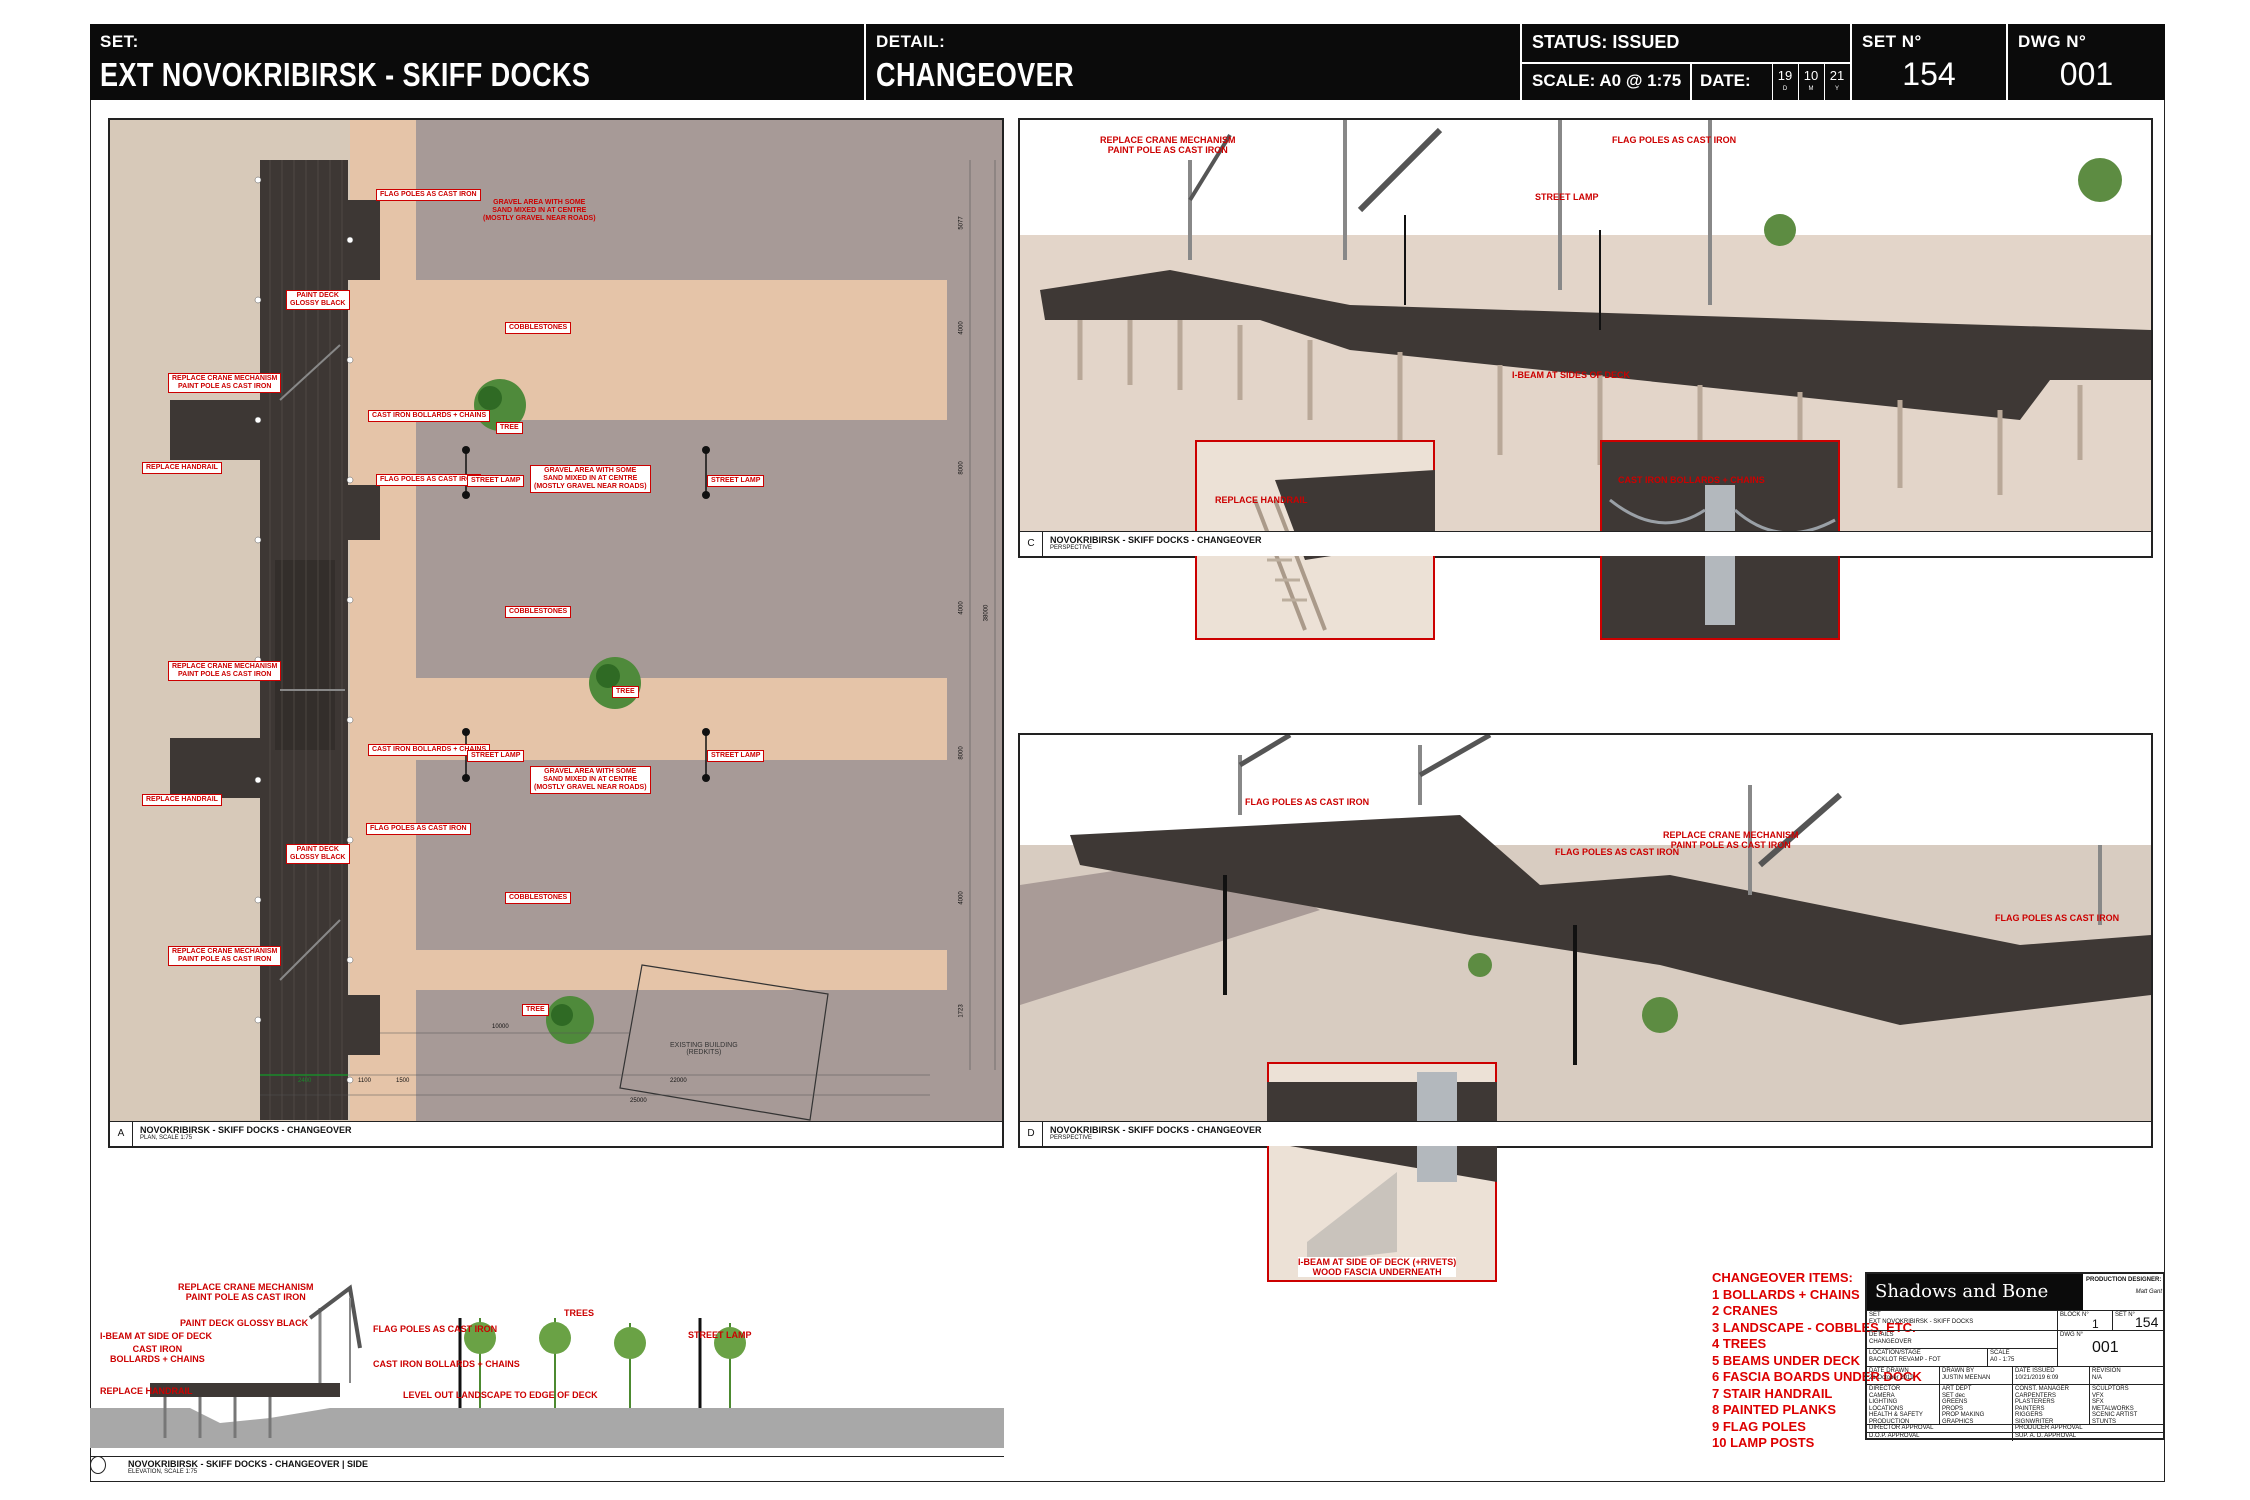  Describe the element at coordinates (911, 41) in the screenshot. I see `detail-label: DETAIL:` at that location.